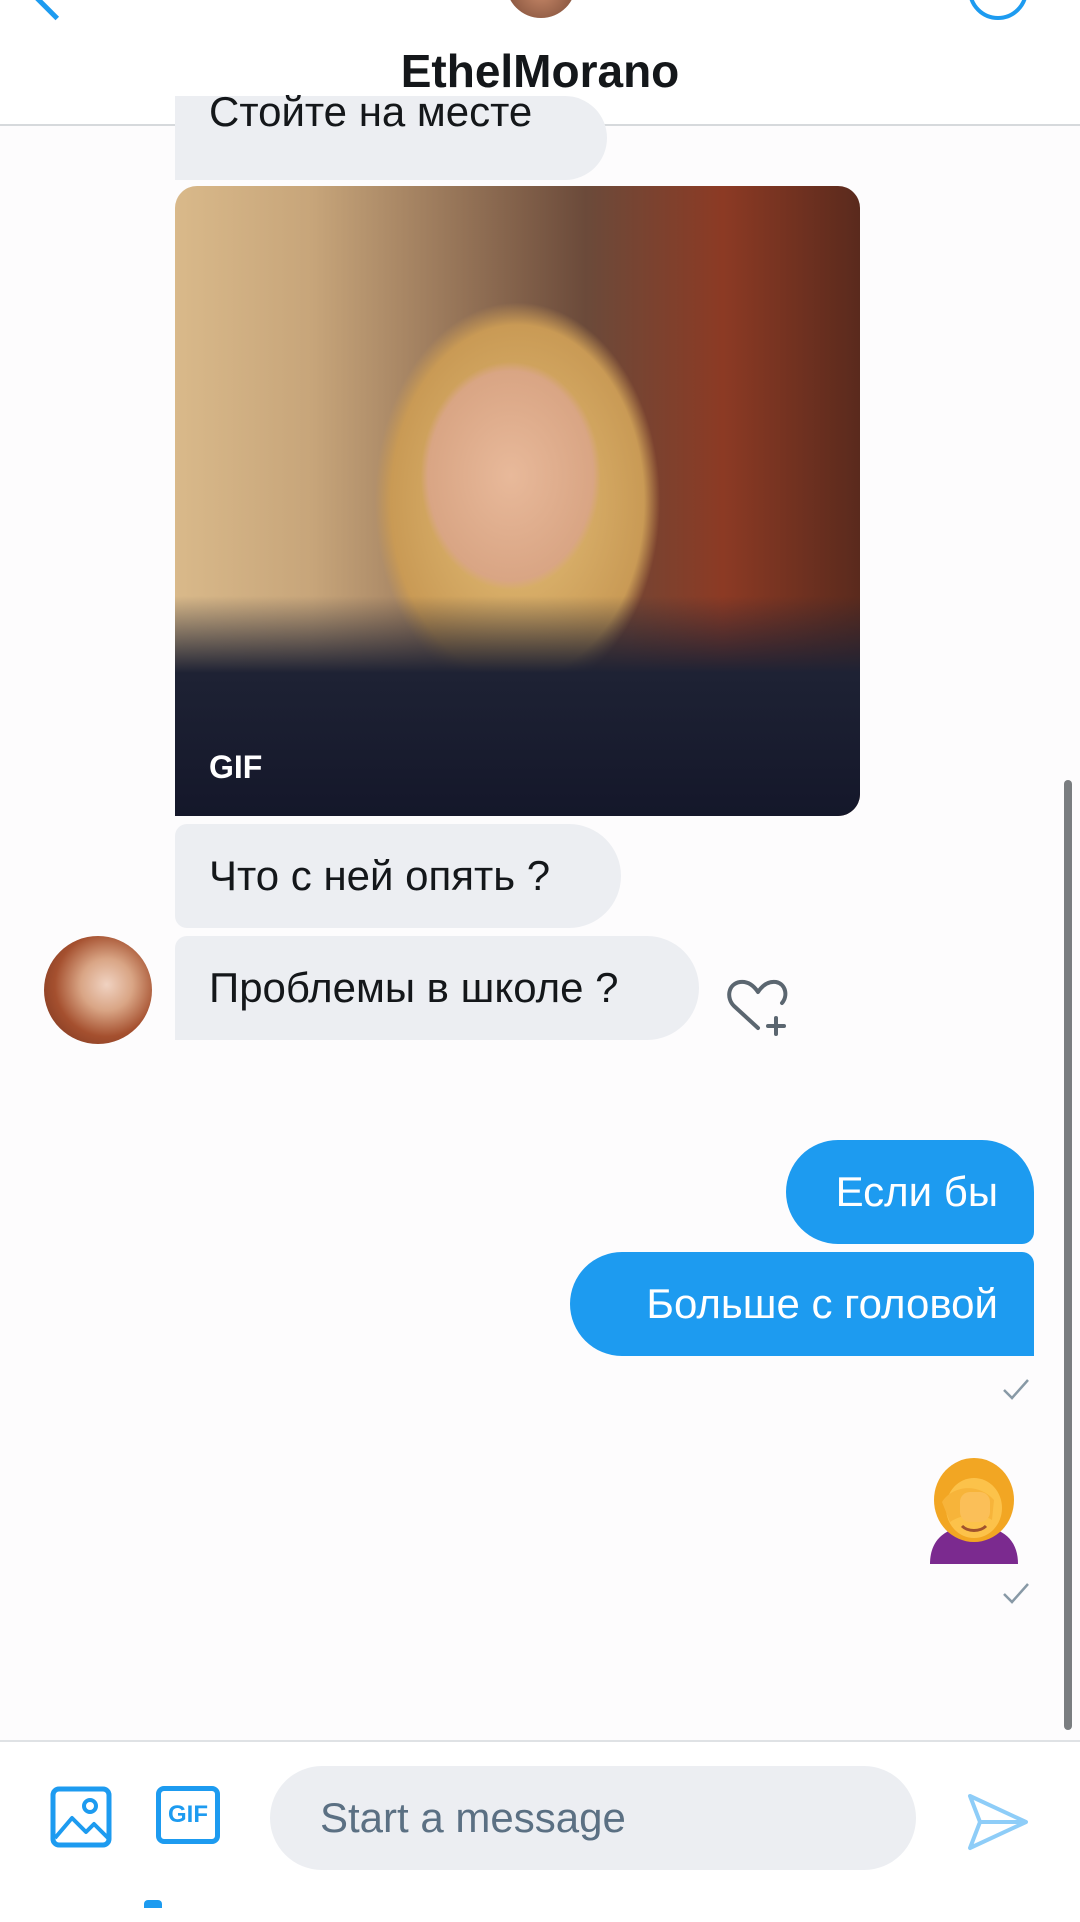 The image size is (1080, 1922). I want to click on send-icon, so click(998, 1822).